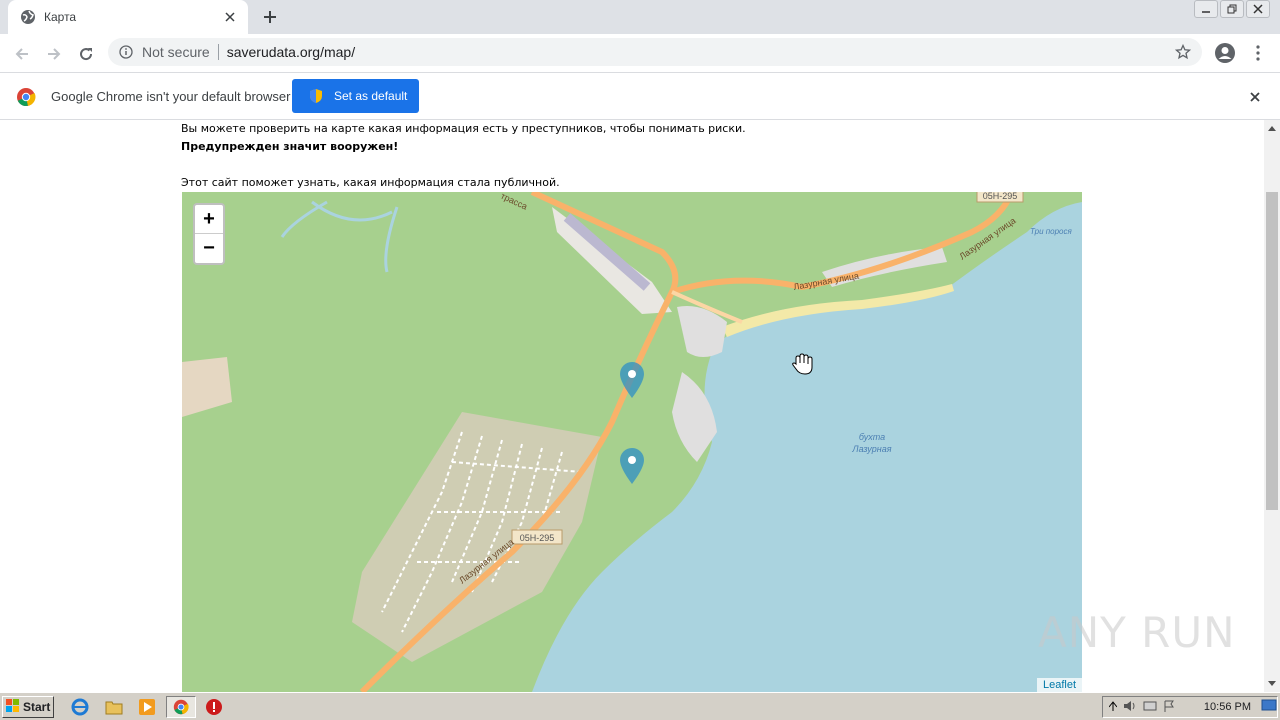 The height and width of the screenshot is (720, 1280). Describe the element at coordinates (230, 17) in the screenshot. I see `tab-close-icon` at that location.